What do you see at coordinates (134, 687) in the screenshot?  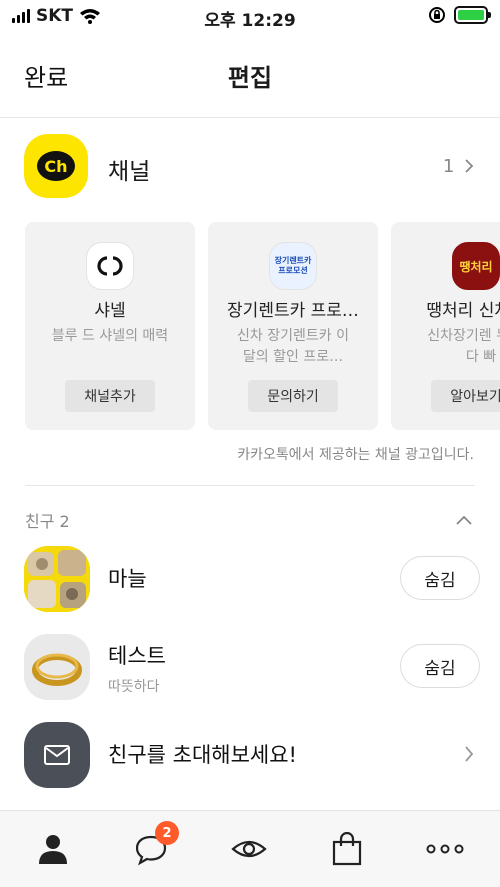 I see `friend-status-message: 따뜻하다` at bounding box center [134, 687].